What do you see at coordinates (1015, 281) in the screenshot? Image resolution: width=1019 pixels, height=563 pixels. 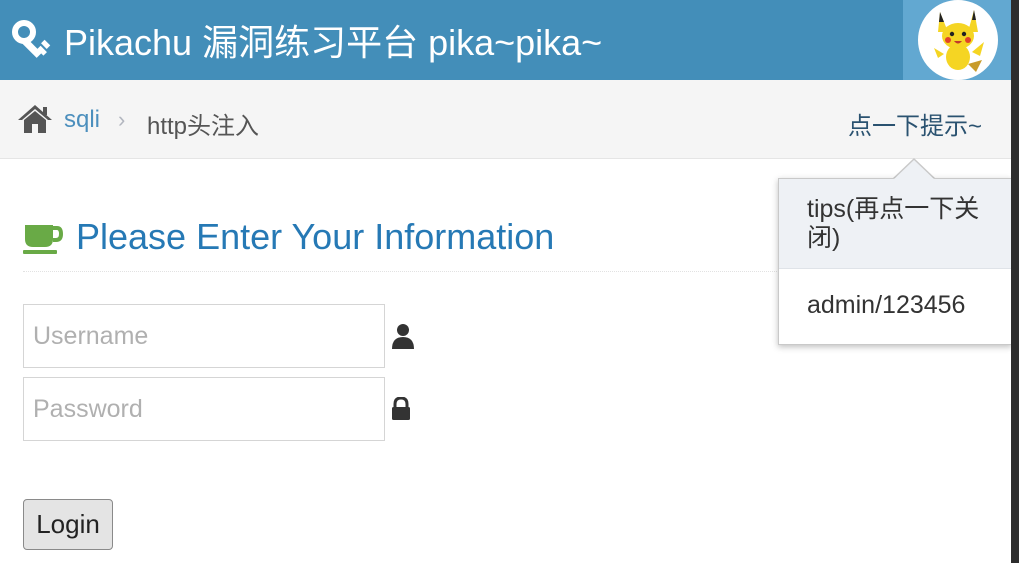 I see `window-edge` at bounding box center [1015, 281].